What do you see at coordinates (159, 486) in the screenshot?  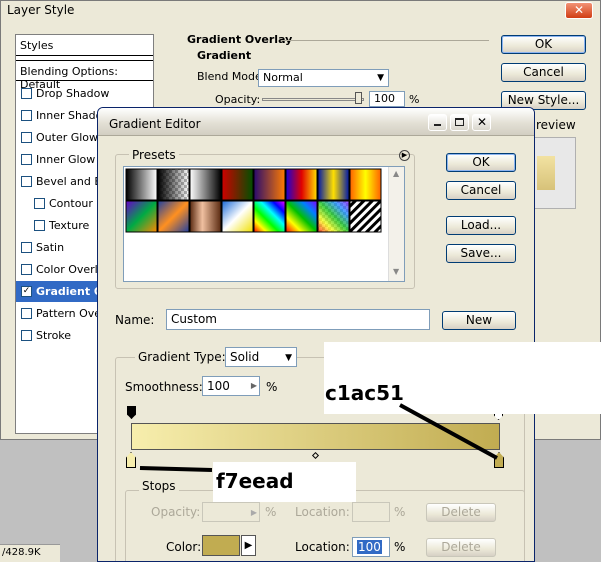 I see `stops-label: Stops` at bounding box center [159, 486].